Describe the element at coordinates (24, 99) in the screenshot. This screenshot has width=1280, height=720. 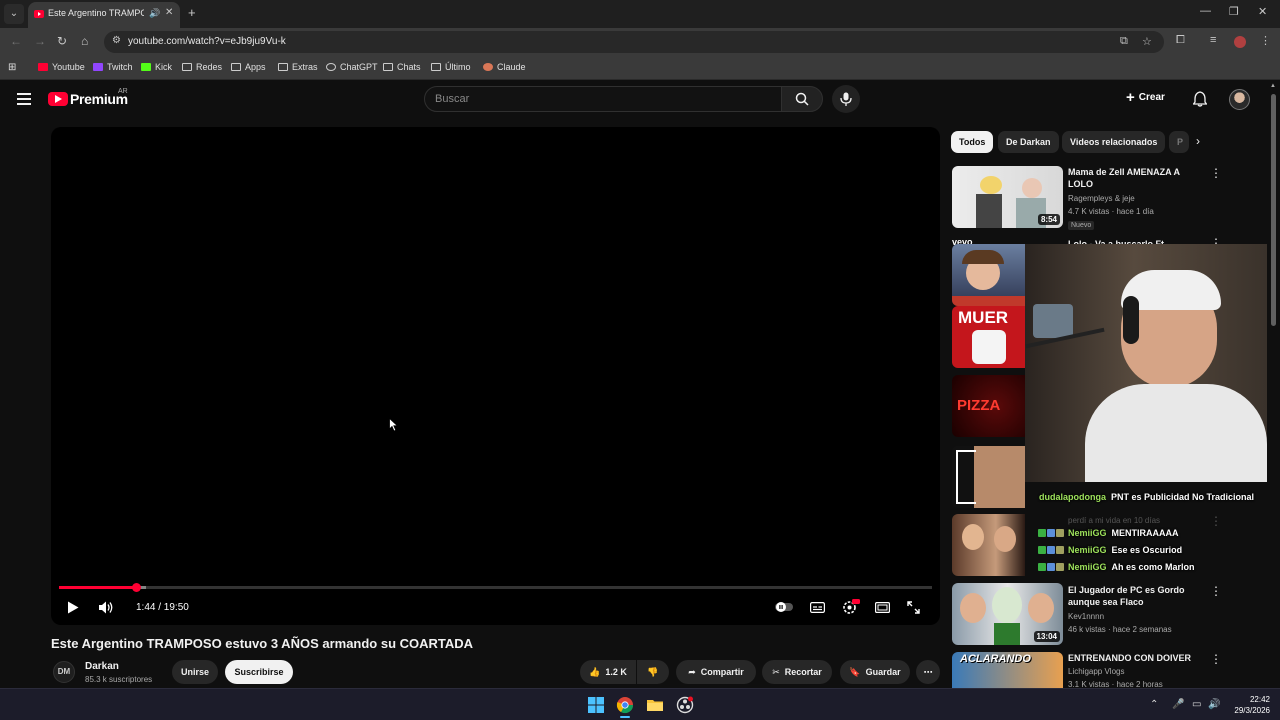
I see `menu-icon` at that location.